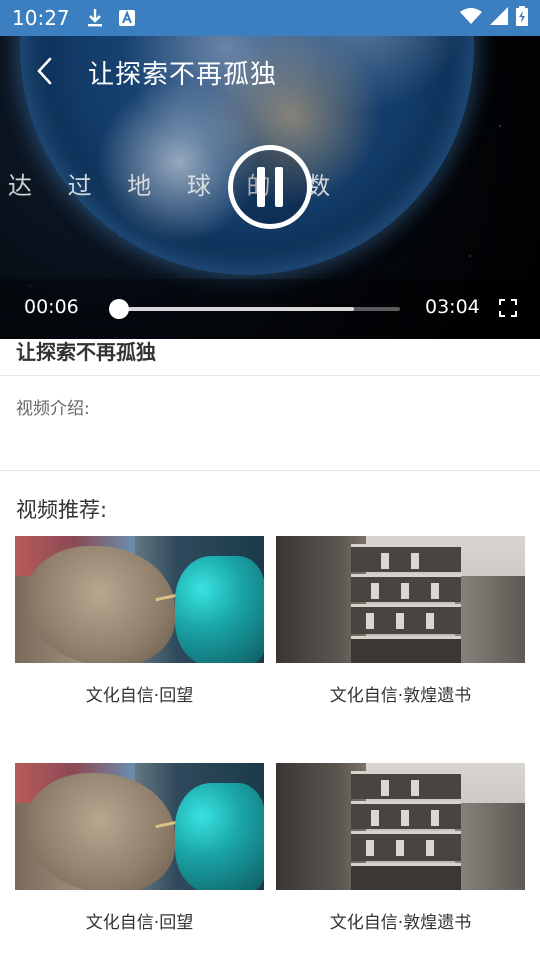 This screenshot has height=960, width=540. What do you see at coordinates (452, 307) in the screenshot?
I see `total-time: 03:04` at bounding box center [452, 307].